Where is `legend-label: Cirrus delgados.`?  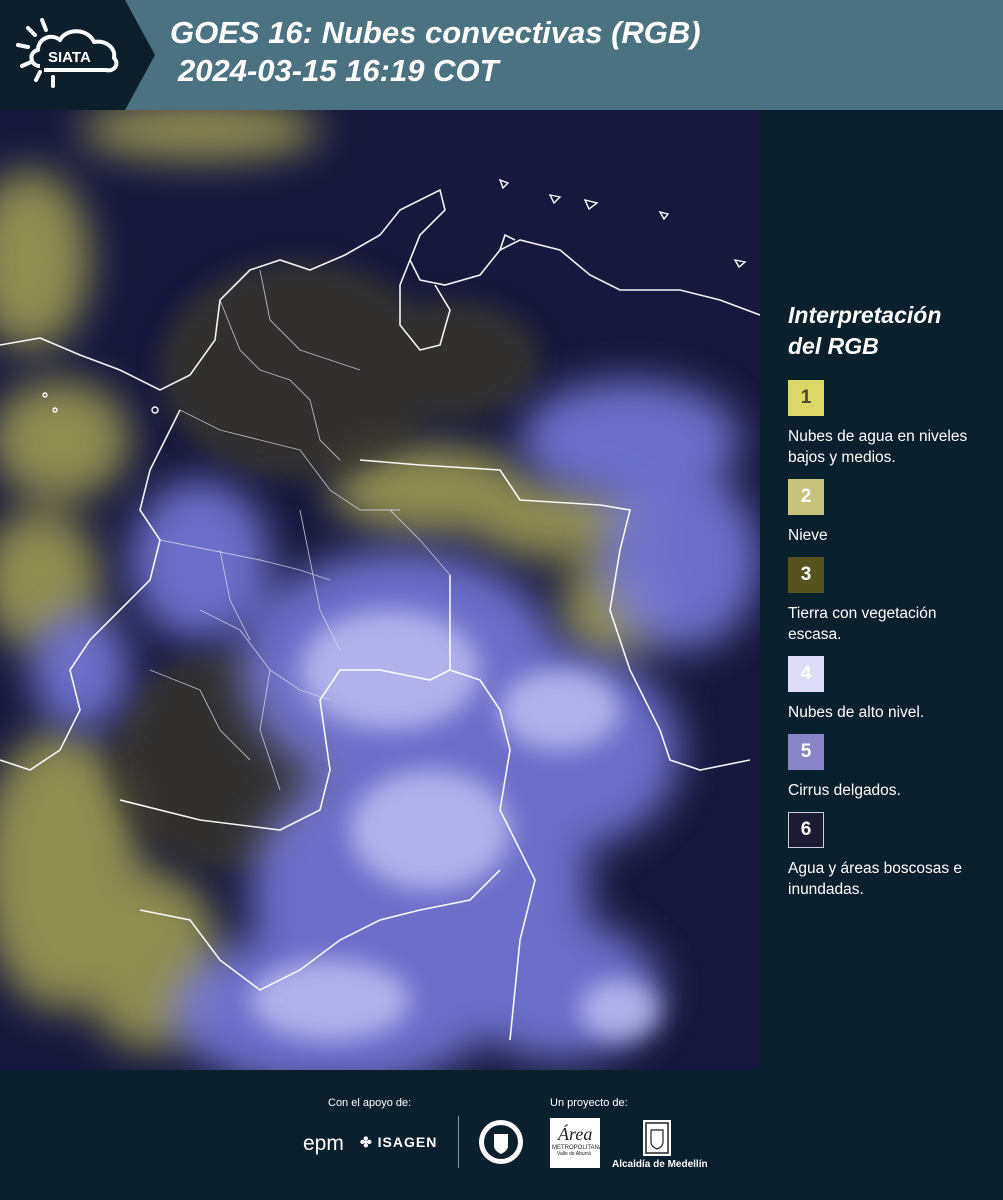
legend-label: Cirrus delgados. is located at coordinates (844, 790).